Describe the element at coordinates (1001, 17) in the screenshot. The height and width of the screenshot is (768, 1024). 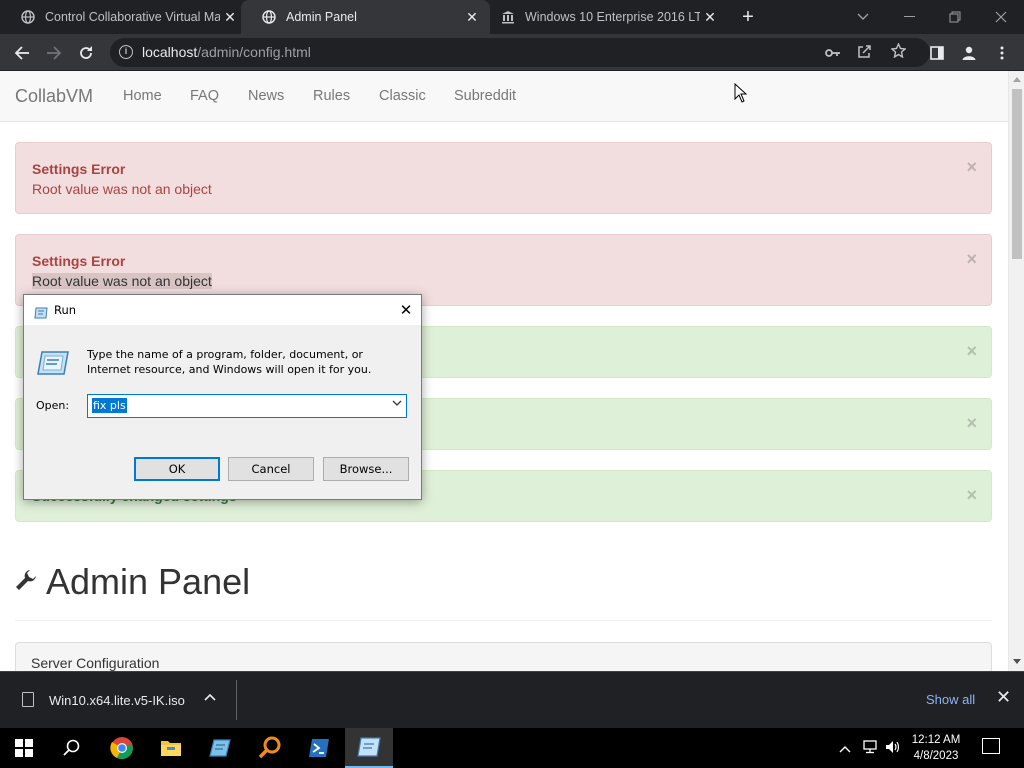
I see `close-window-button` at that location.